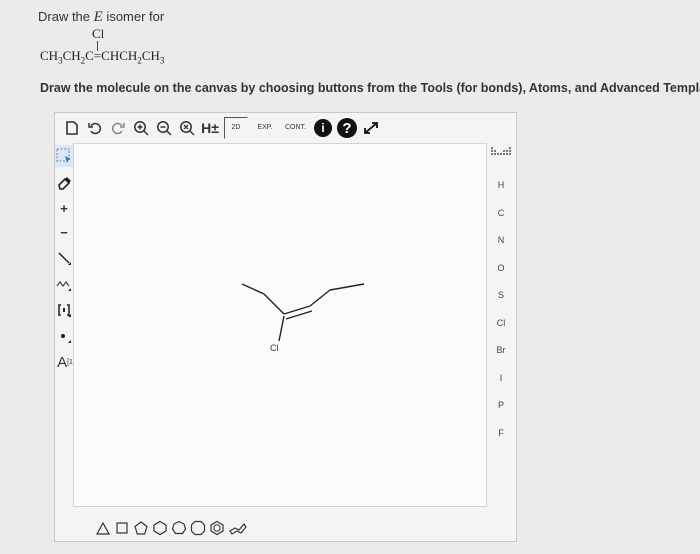 The height and width of the screenshot is (554, 700). I want to click on contract-label: CONT., so click(295, 127).